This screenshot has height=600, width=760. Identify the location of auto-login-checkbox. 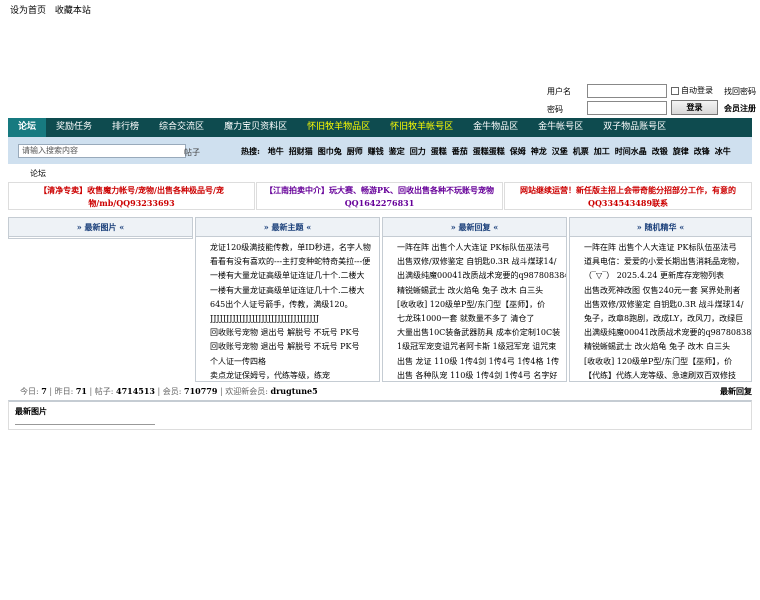
(675, 90).